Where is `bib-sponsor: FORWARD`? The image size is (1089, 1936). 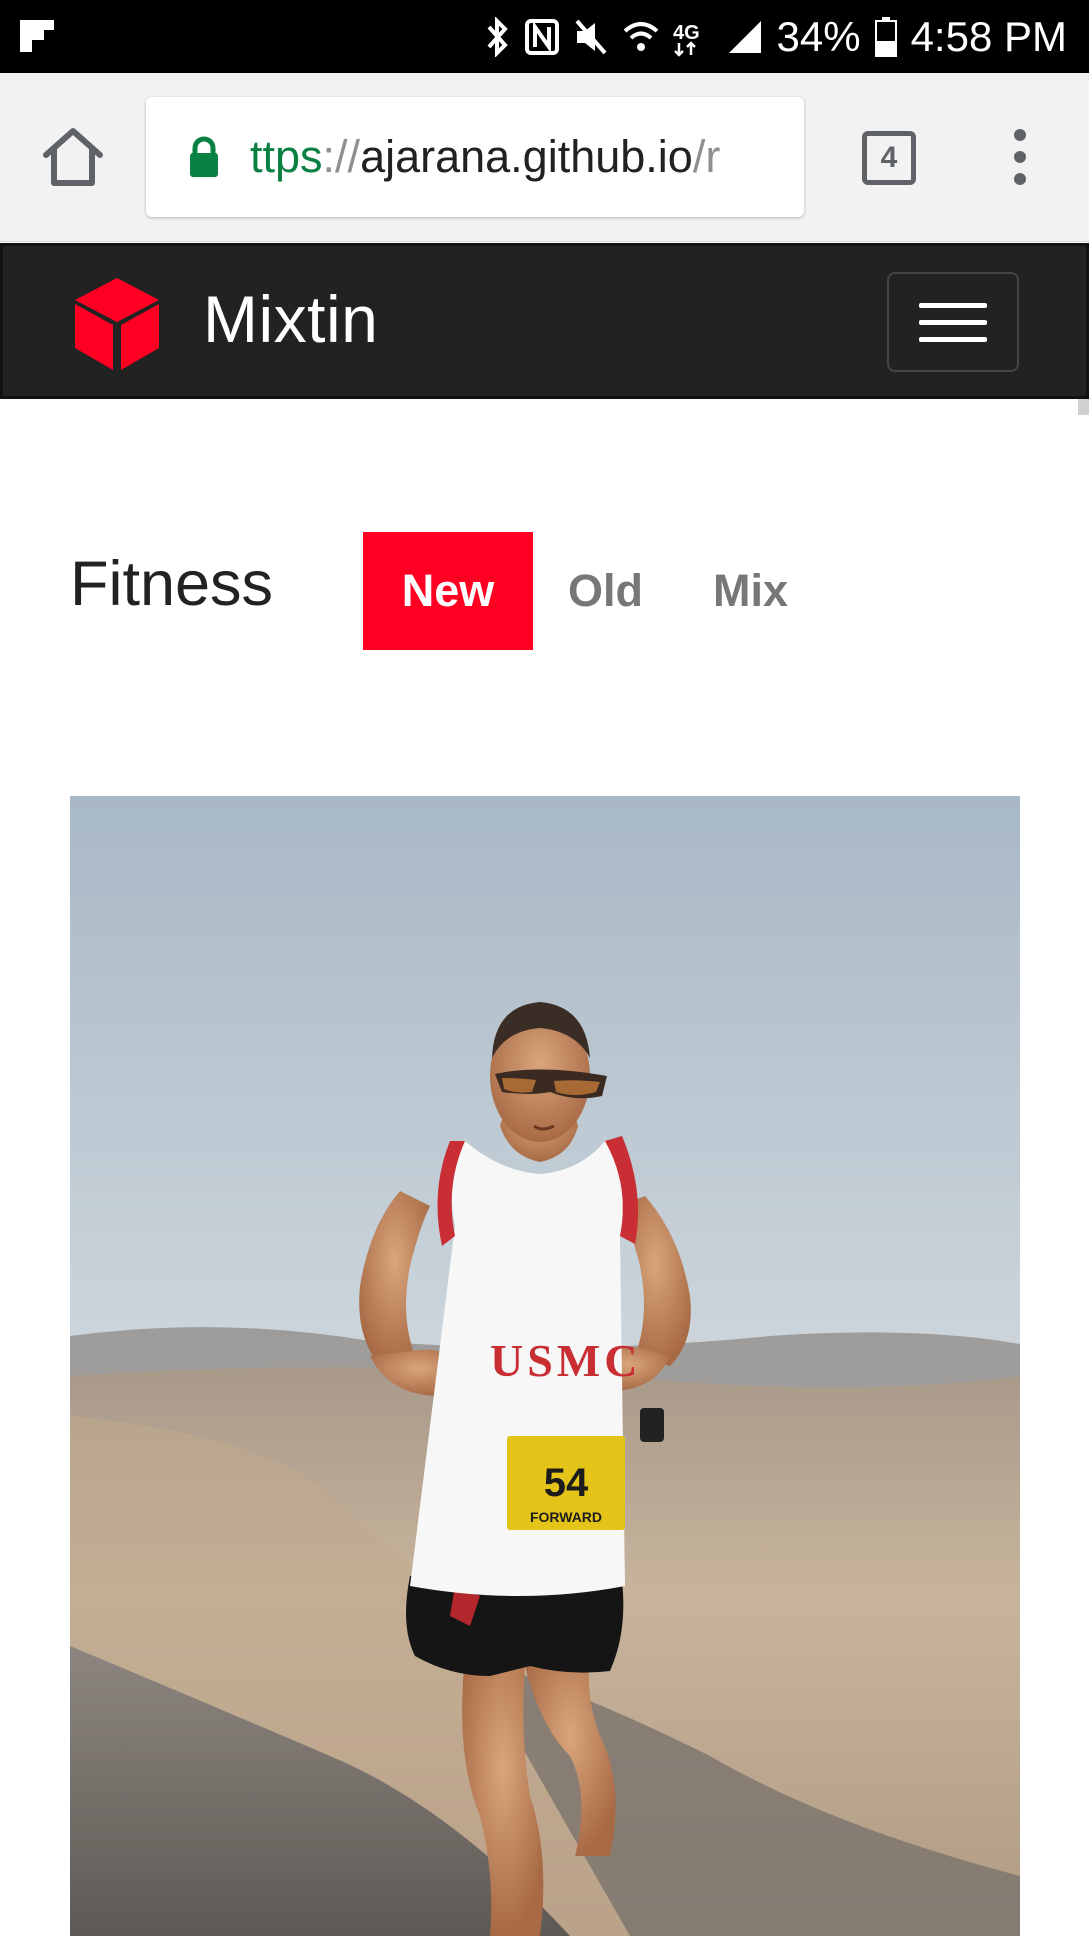
bib-sponsor: FORWARD is located at coordinates (566, 1517).